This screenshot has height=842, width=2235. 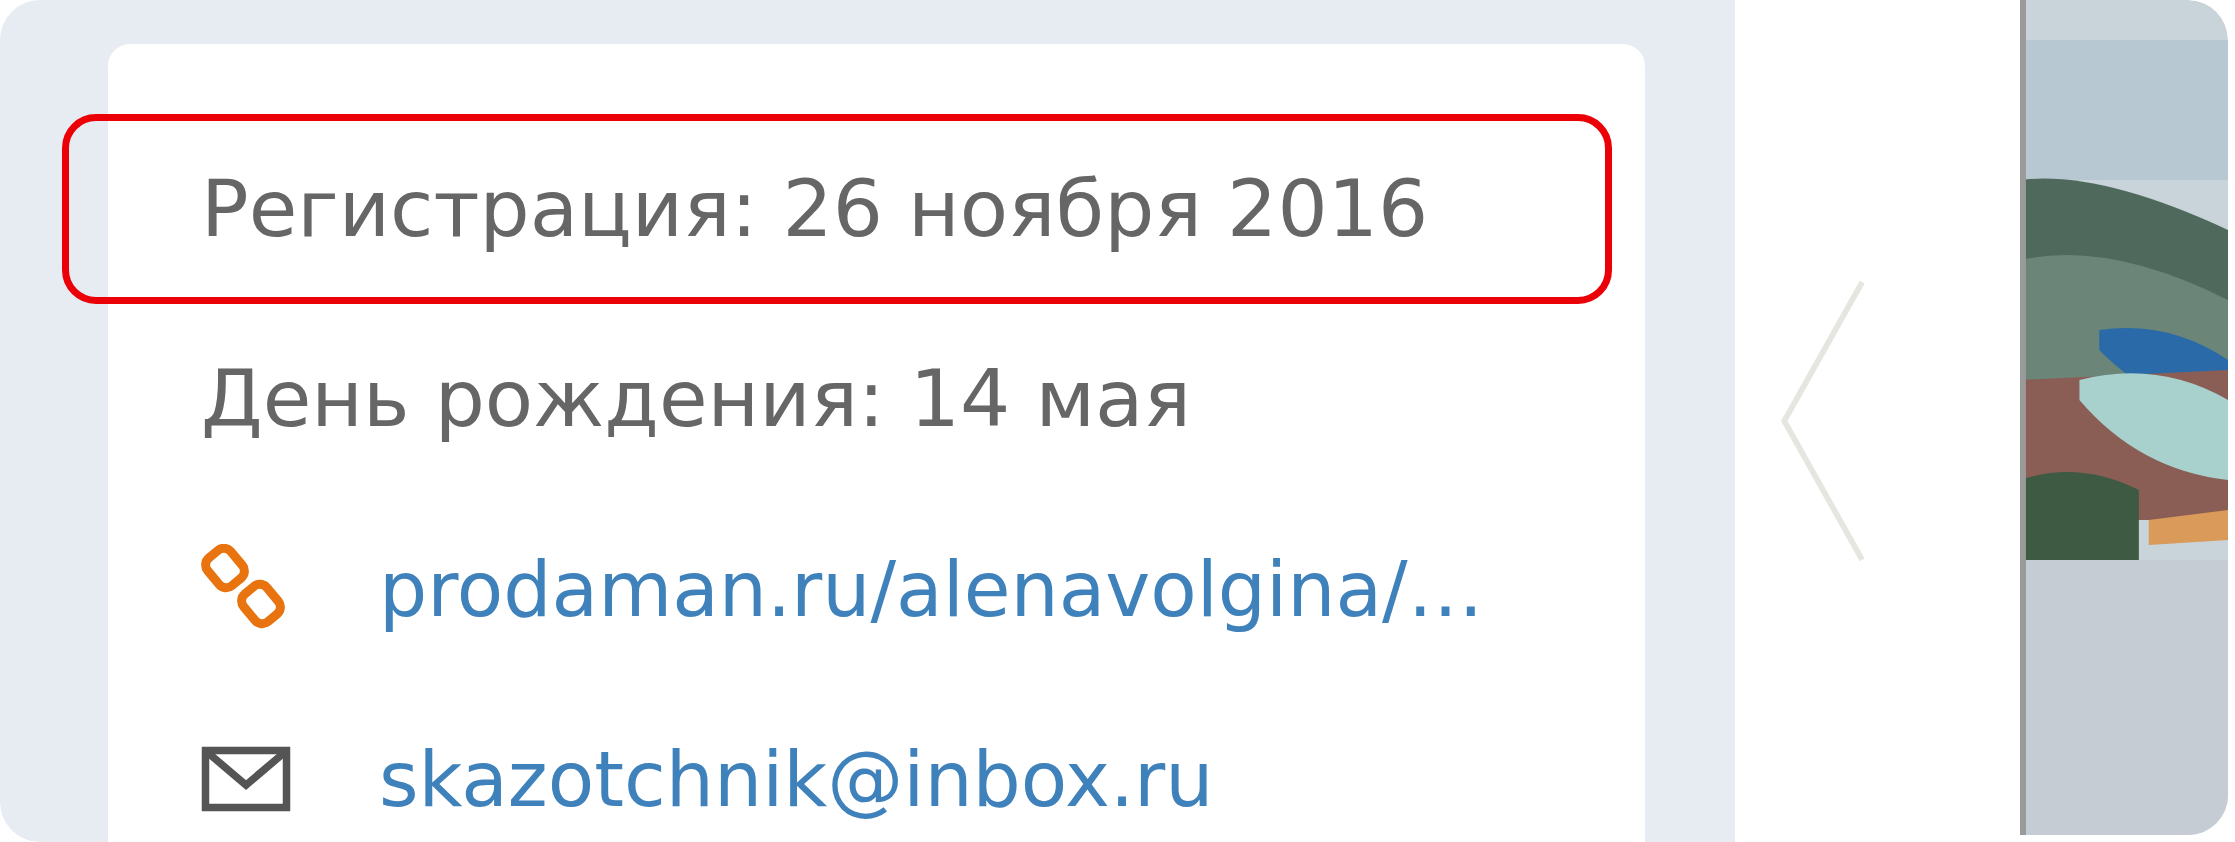 I want to click on info-text: Регистрация: 26 ноября 2016, so click(x=815, y=209).